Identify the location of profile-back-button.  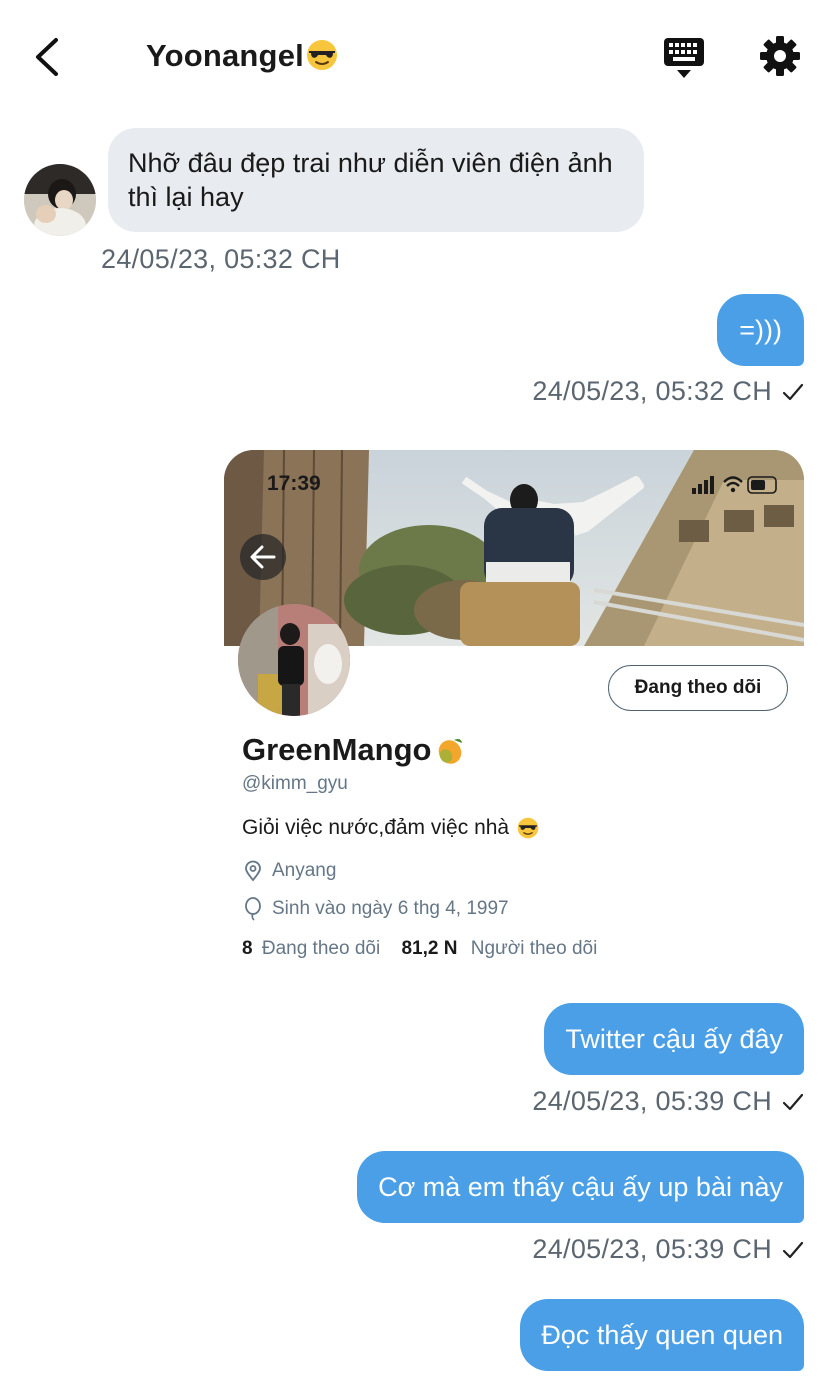
(263, 557).